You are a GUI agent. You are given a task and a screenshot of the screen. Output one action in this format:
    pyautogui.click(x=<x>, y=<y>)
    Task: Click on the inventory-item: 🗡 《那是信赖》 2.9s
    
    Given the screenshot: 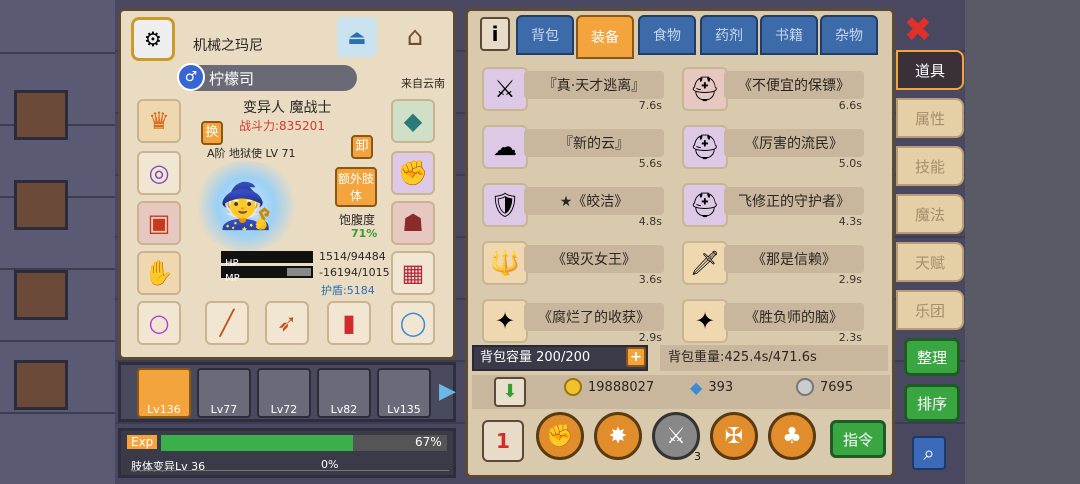 What is the action you would take?
    pyautogui.click(x=768, y=265)
    